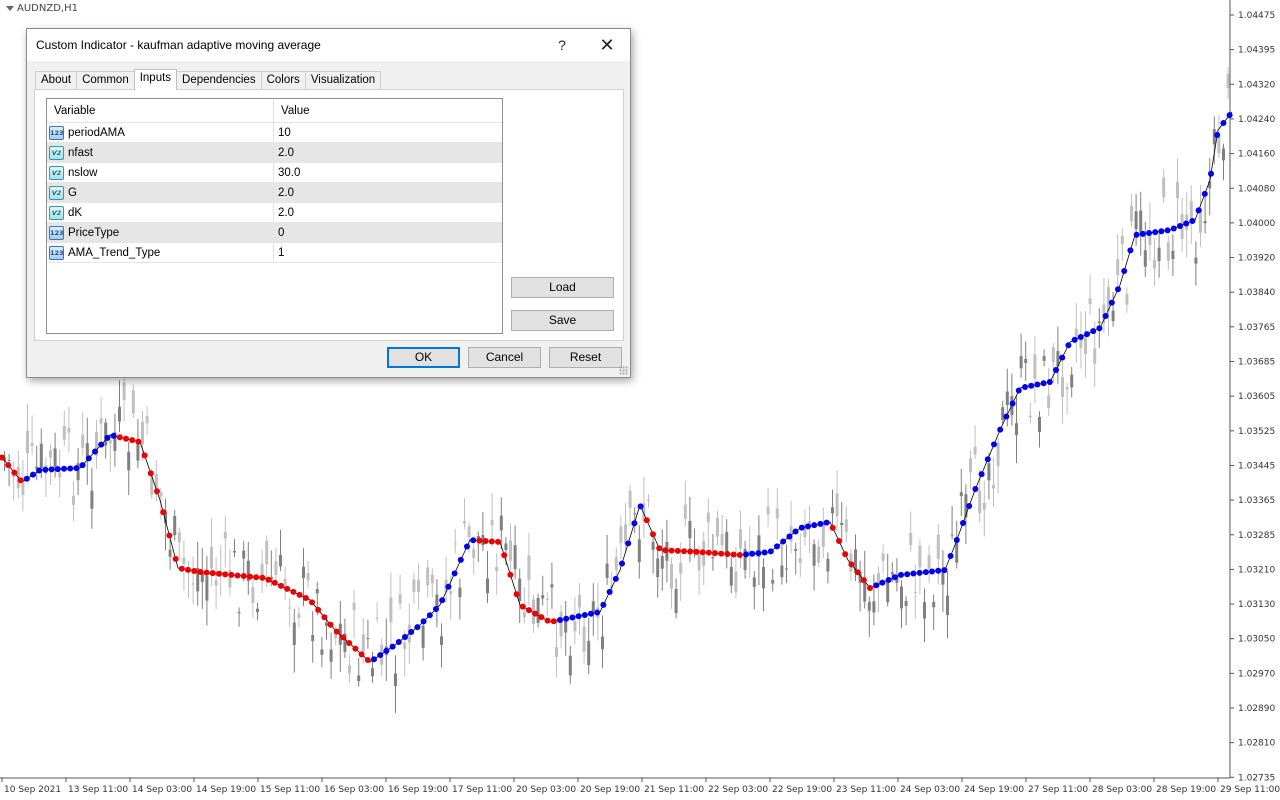  What do you see at coordinates (388, 172) in the screenshot?
I see `variable-value: 30.0` at bounding box center [388, 172].